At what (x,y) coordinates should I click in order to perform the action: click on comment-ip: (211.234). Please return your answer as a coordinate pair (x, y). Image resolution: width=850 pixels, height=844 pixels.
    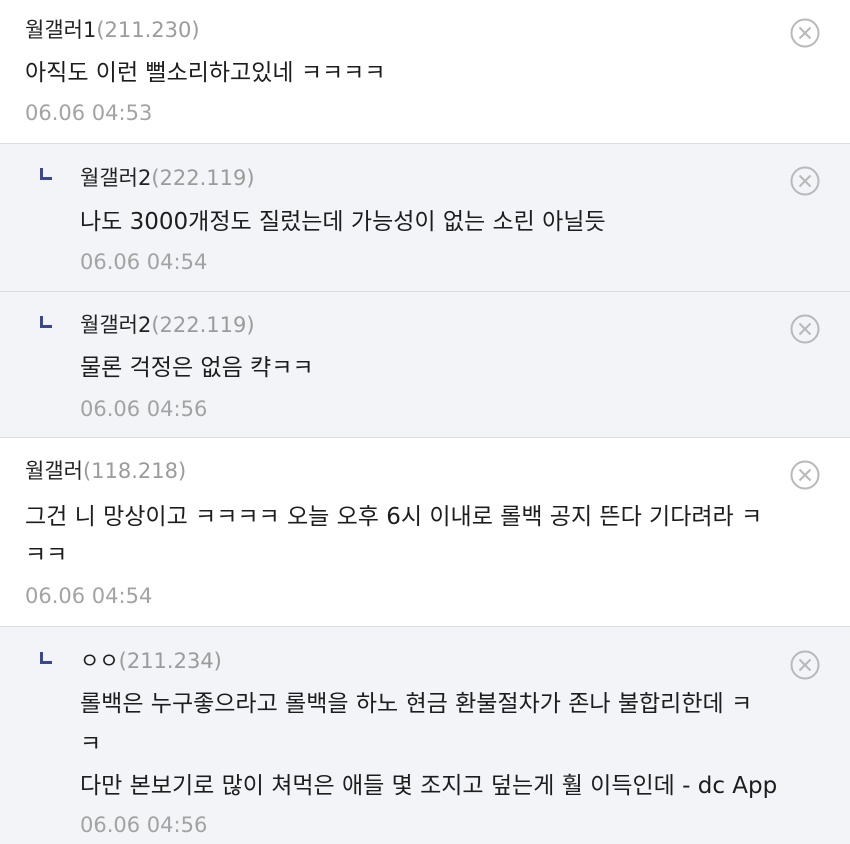
    Looking at the image, I should click on (170, 661).